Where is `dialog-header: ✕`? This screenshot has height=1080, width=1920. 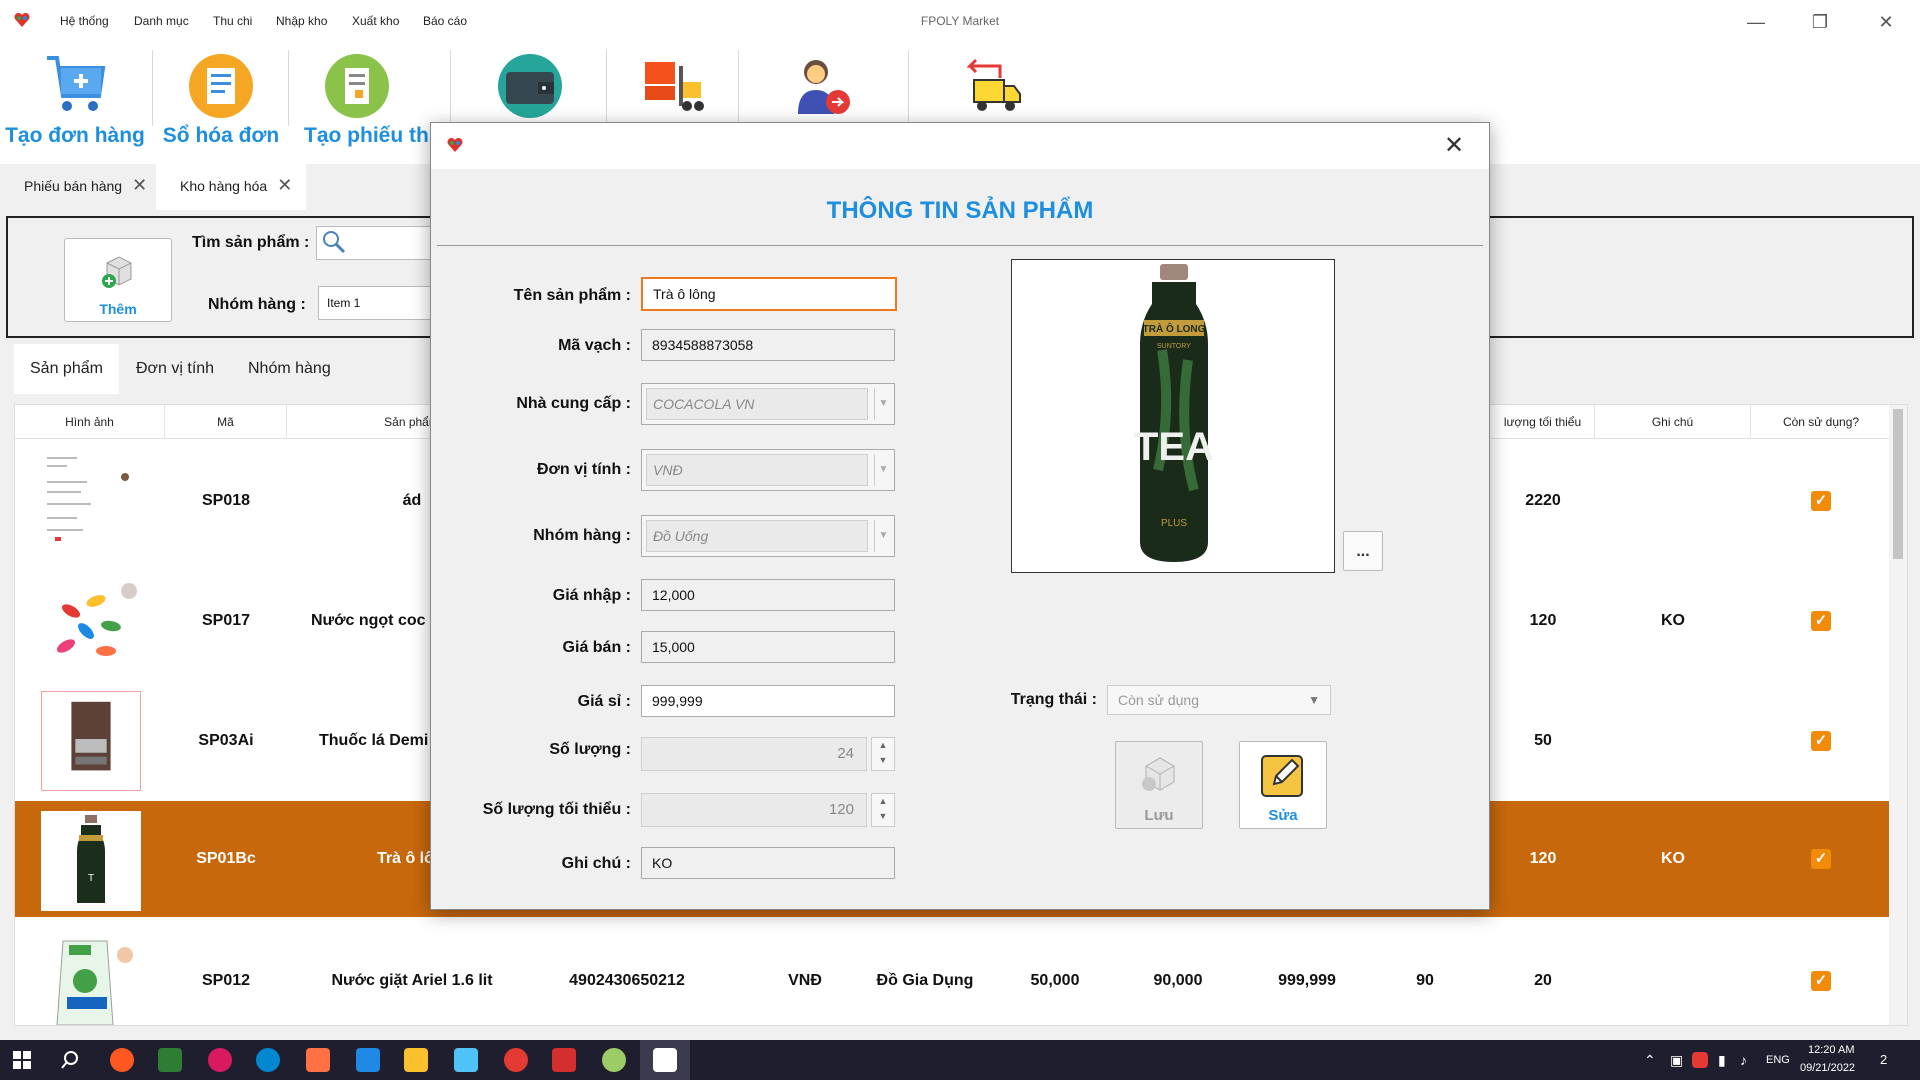 dialog-header: ✕ is located at coordinates (960, 146).